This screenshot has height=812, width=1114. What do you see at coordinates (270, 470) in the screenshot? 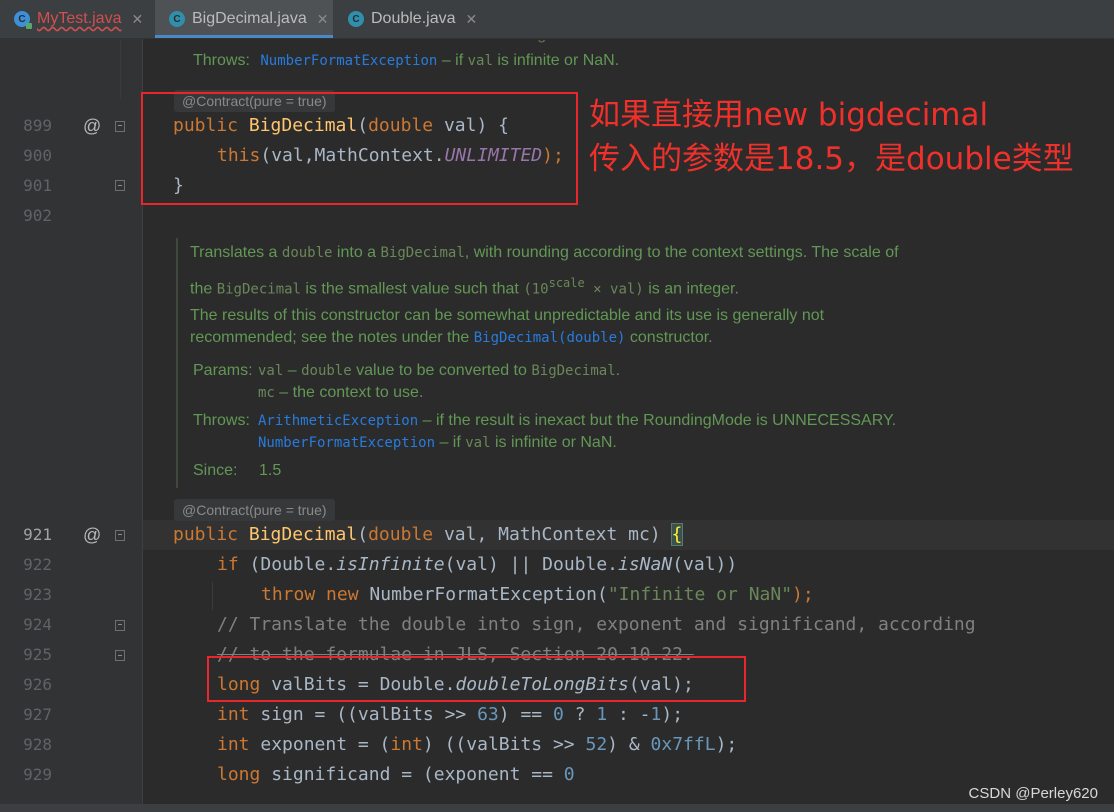
I see `doc-since-value: 1.5` at bounding box center [270, 470].